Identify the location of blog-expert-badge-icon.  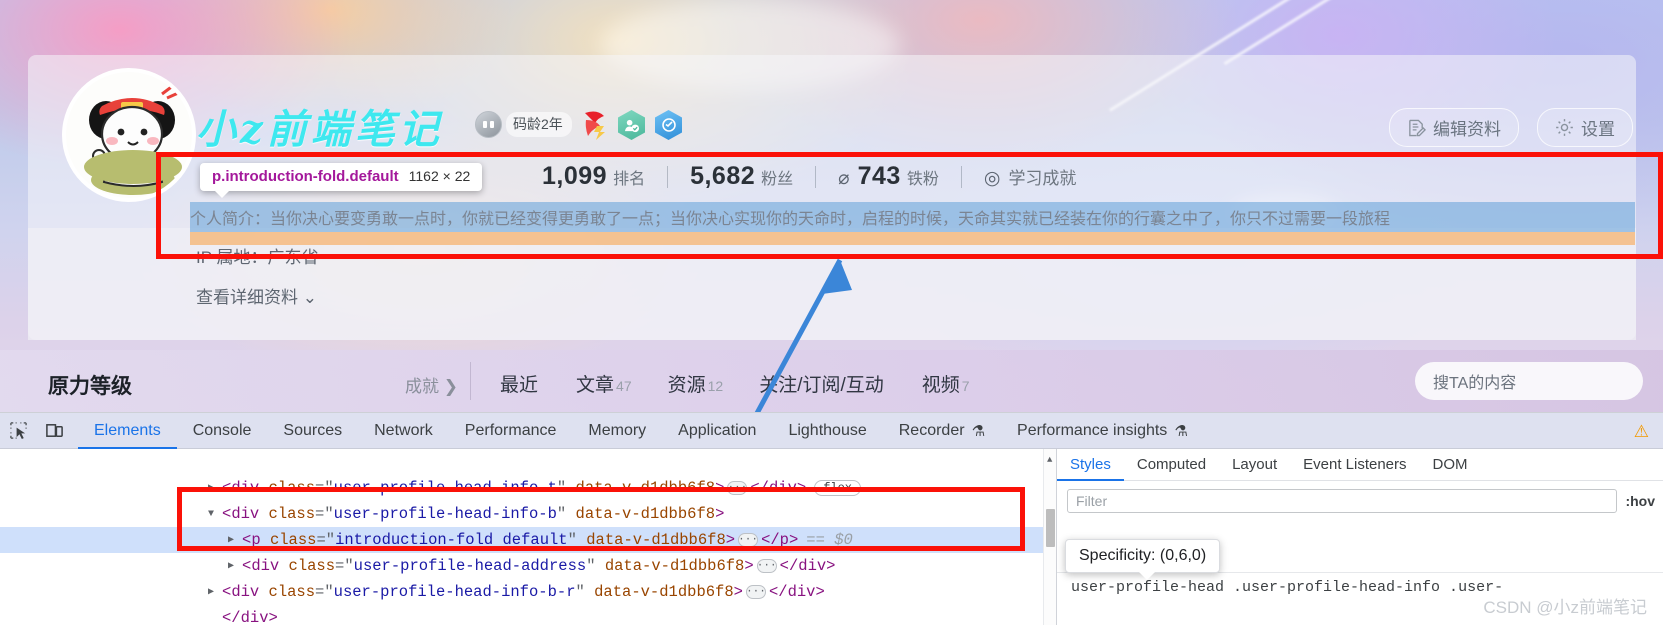
(594, 125).